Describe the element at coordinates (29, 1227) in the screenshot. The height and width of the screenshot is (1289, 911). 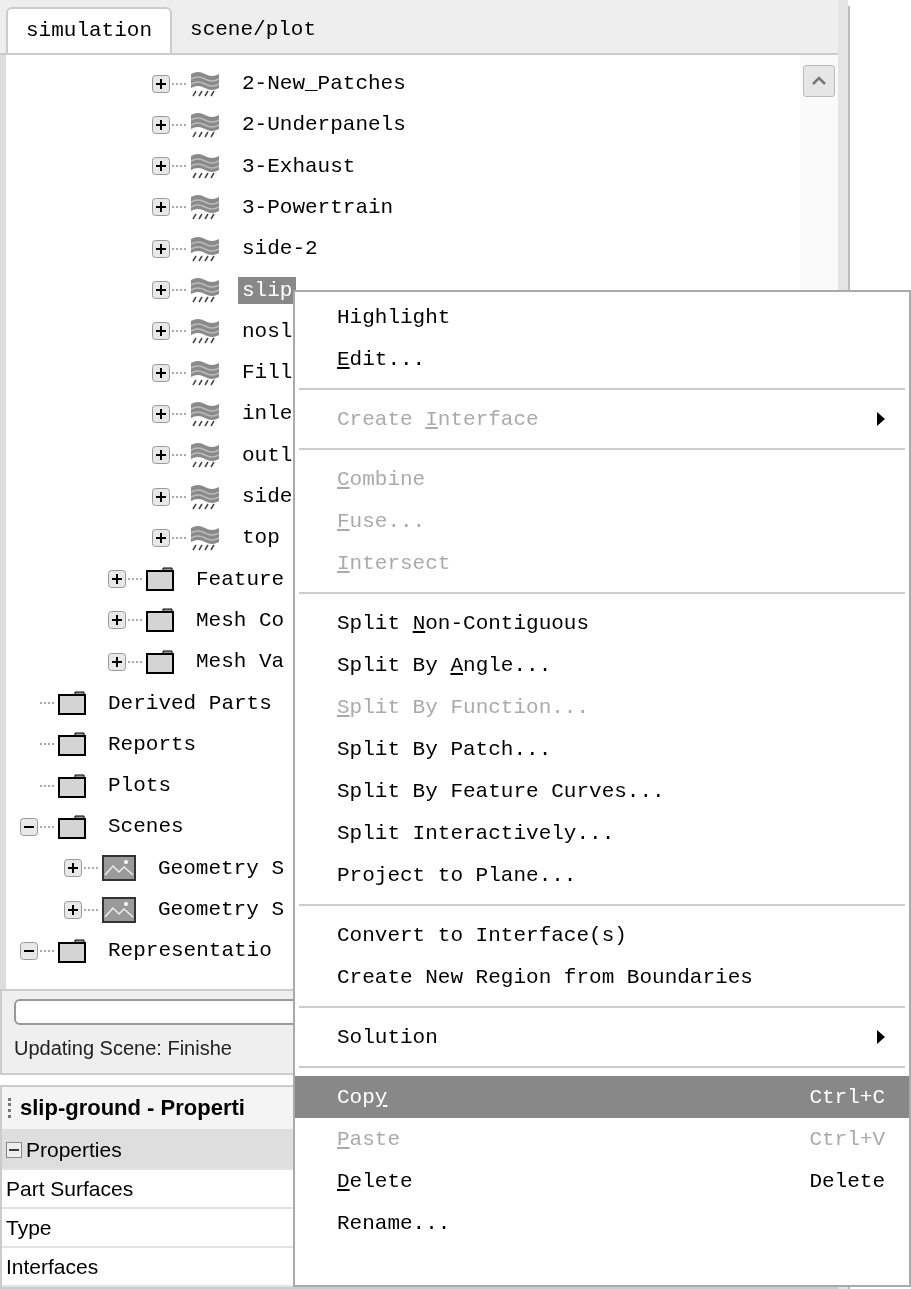
I see `property-name: Type` at that location.